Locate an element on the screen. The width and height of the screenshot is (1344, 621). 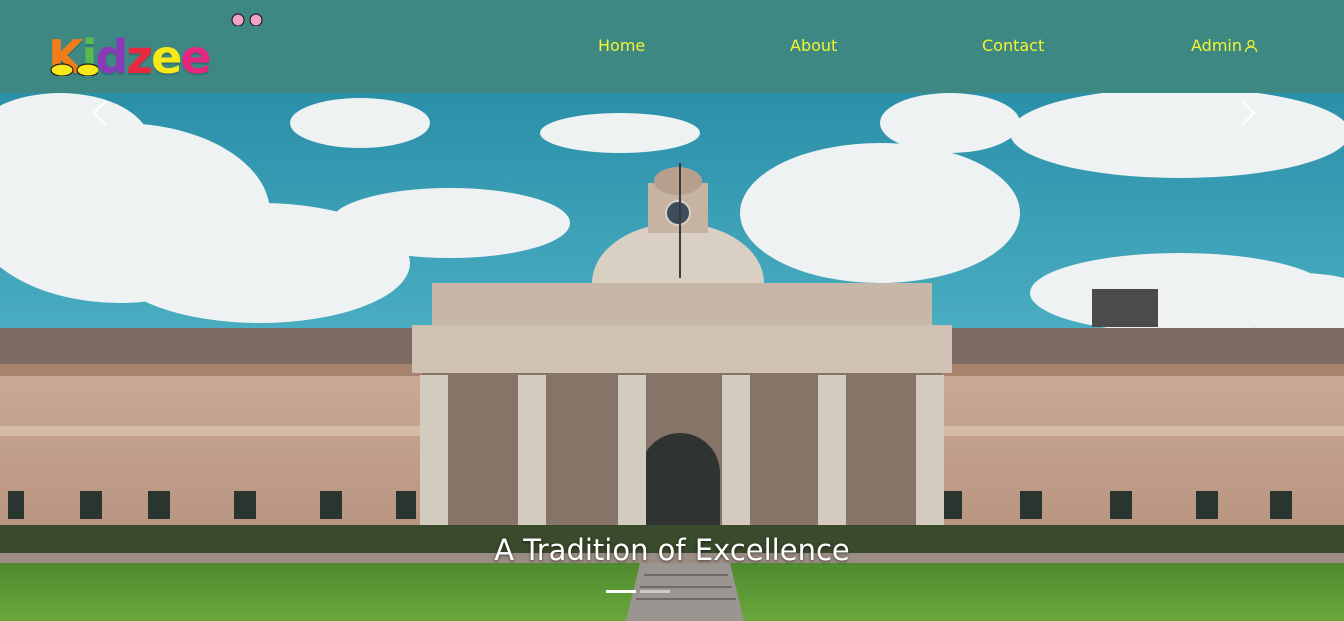
logo-feet-icon is located at coordinates (74, 69).